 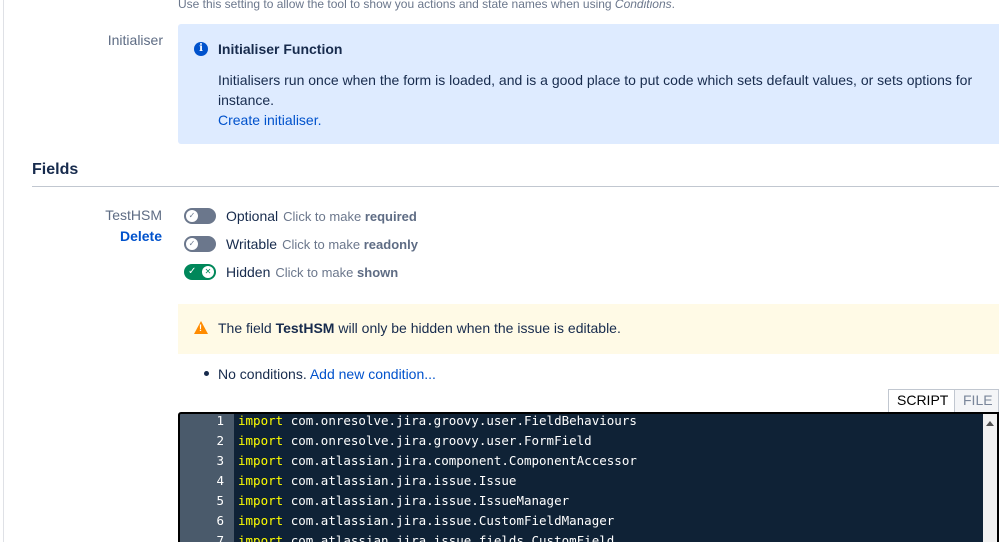 I want to click on readonly-hint: Click to make readonly, so click(x=350, y=244).